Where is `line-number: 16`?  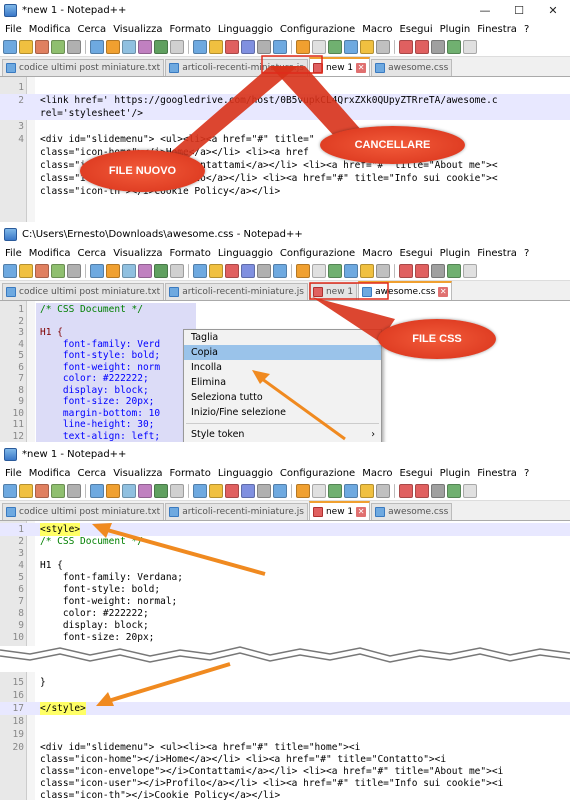
line-number: 16 is located at coordinates (18, 695).